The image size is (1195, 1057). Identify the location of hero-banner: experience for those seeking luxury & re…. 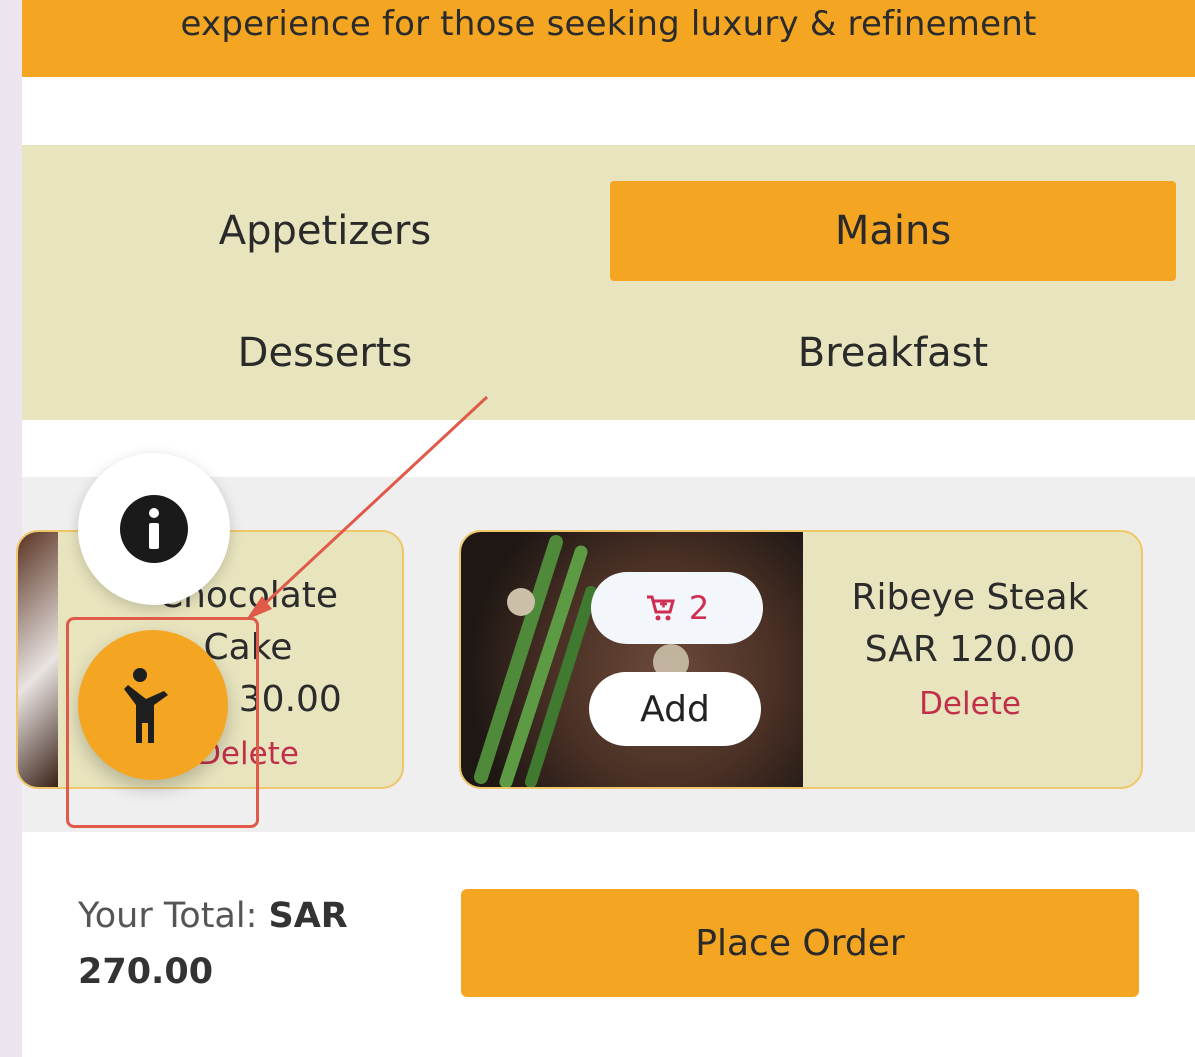
(608, 38).